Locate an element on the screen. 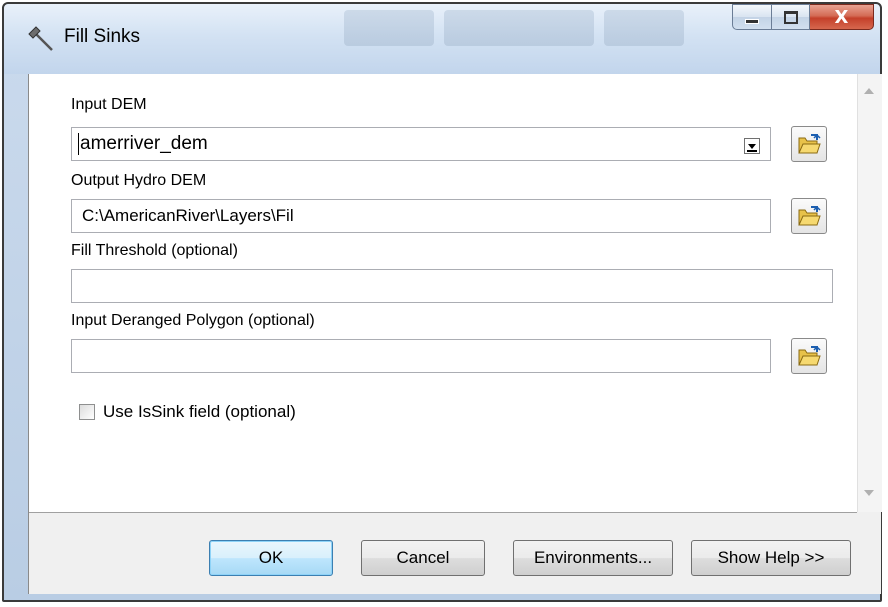  window-title: Fill Sinks is located at coordinates (102, 36).